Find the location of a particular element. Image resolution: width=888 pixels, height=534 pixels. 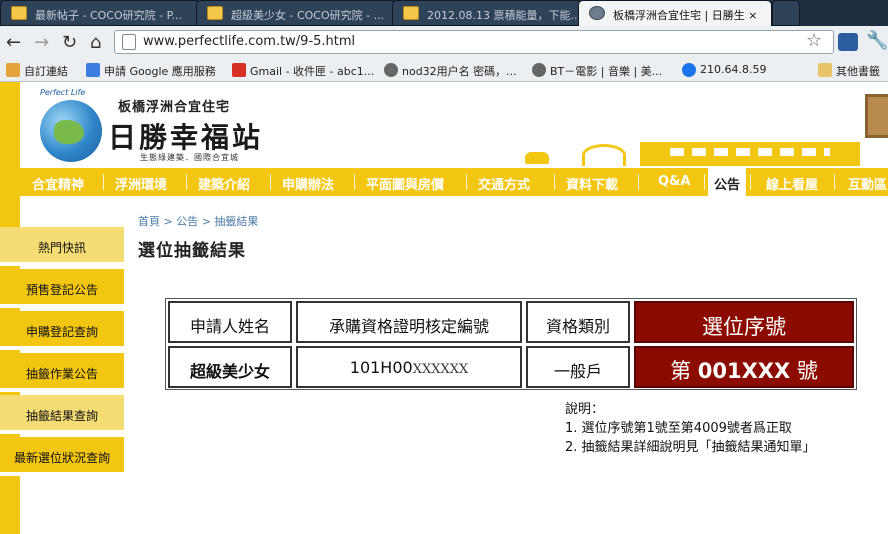

header-category: 資格類別 is located at coordinates (578, 322).